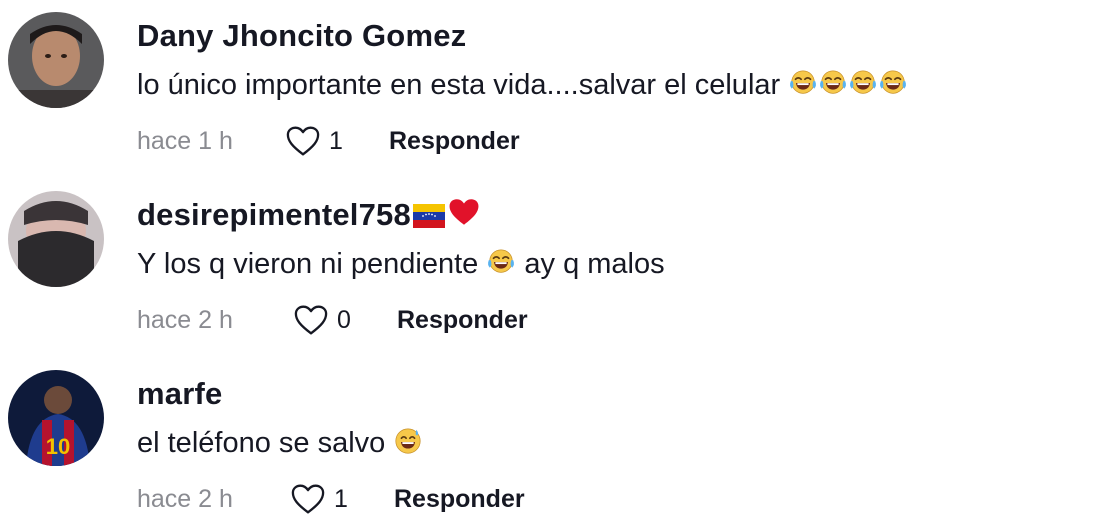  Describe the element at coordinates (428, 218) in the screenshot. I see `venezuela-flag-icon` at that location.